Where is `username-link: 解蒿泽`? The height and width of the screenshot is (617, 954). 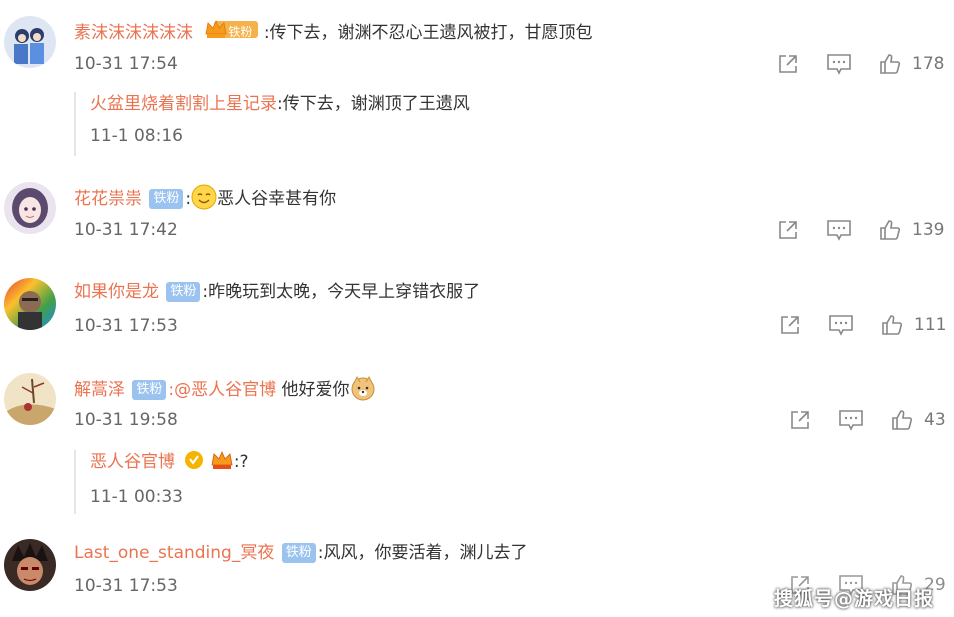 username-link: 解蒿泽 is located at coordinates (99, 390).